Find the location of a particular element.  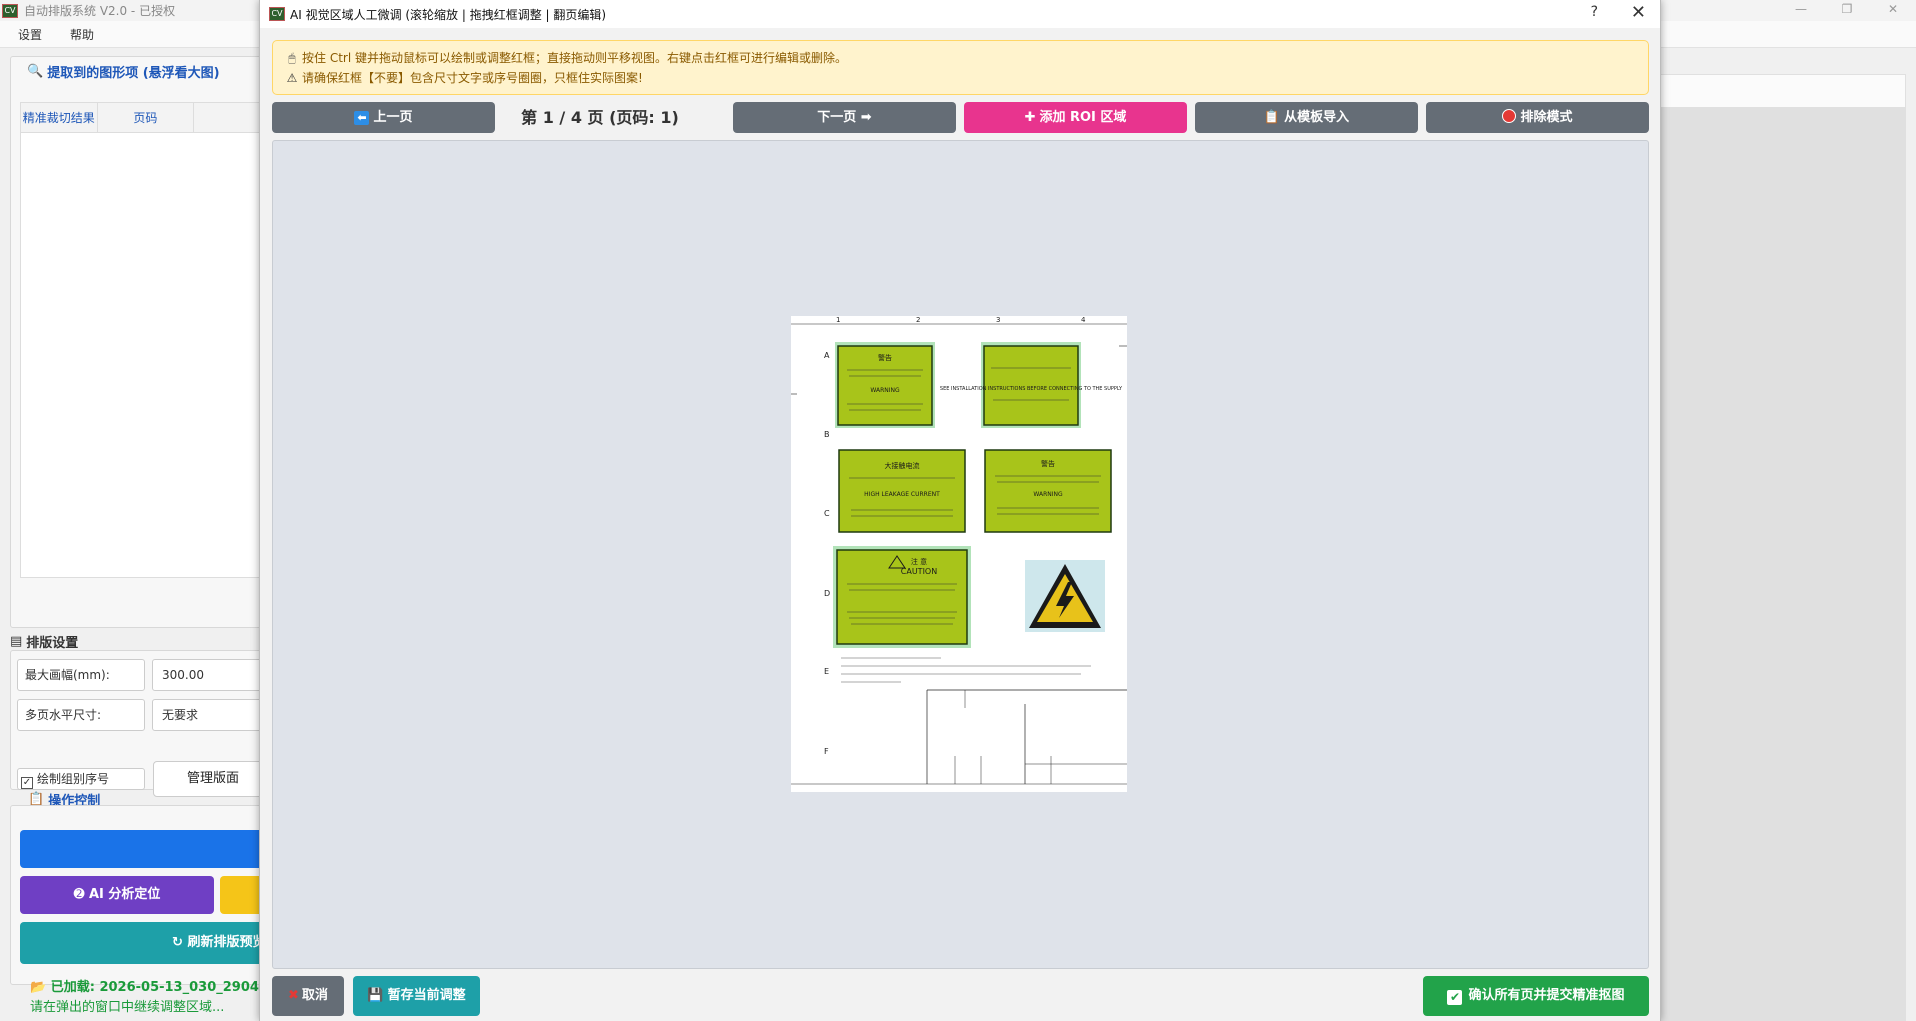

col-mark: 1 is located at coordinates (838, 320).